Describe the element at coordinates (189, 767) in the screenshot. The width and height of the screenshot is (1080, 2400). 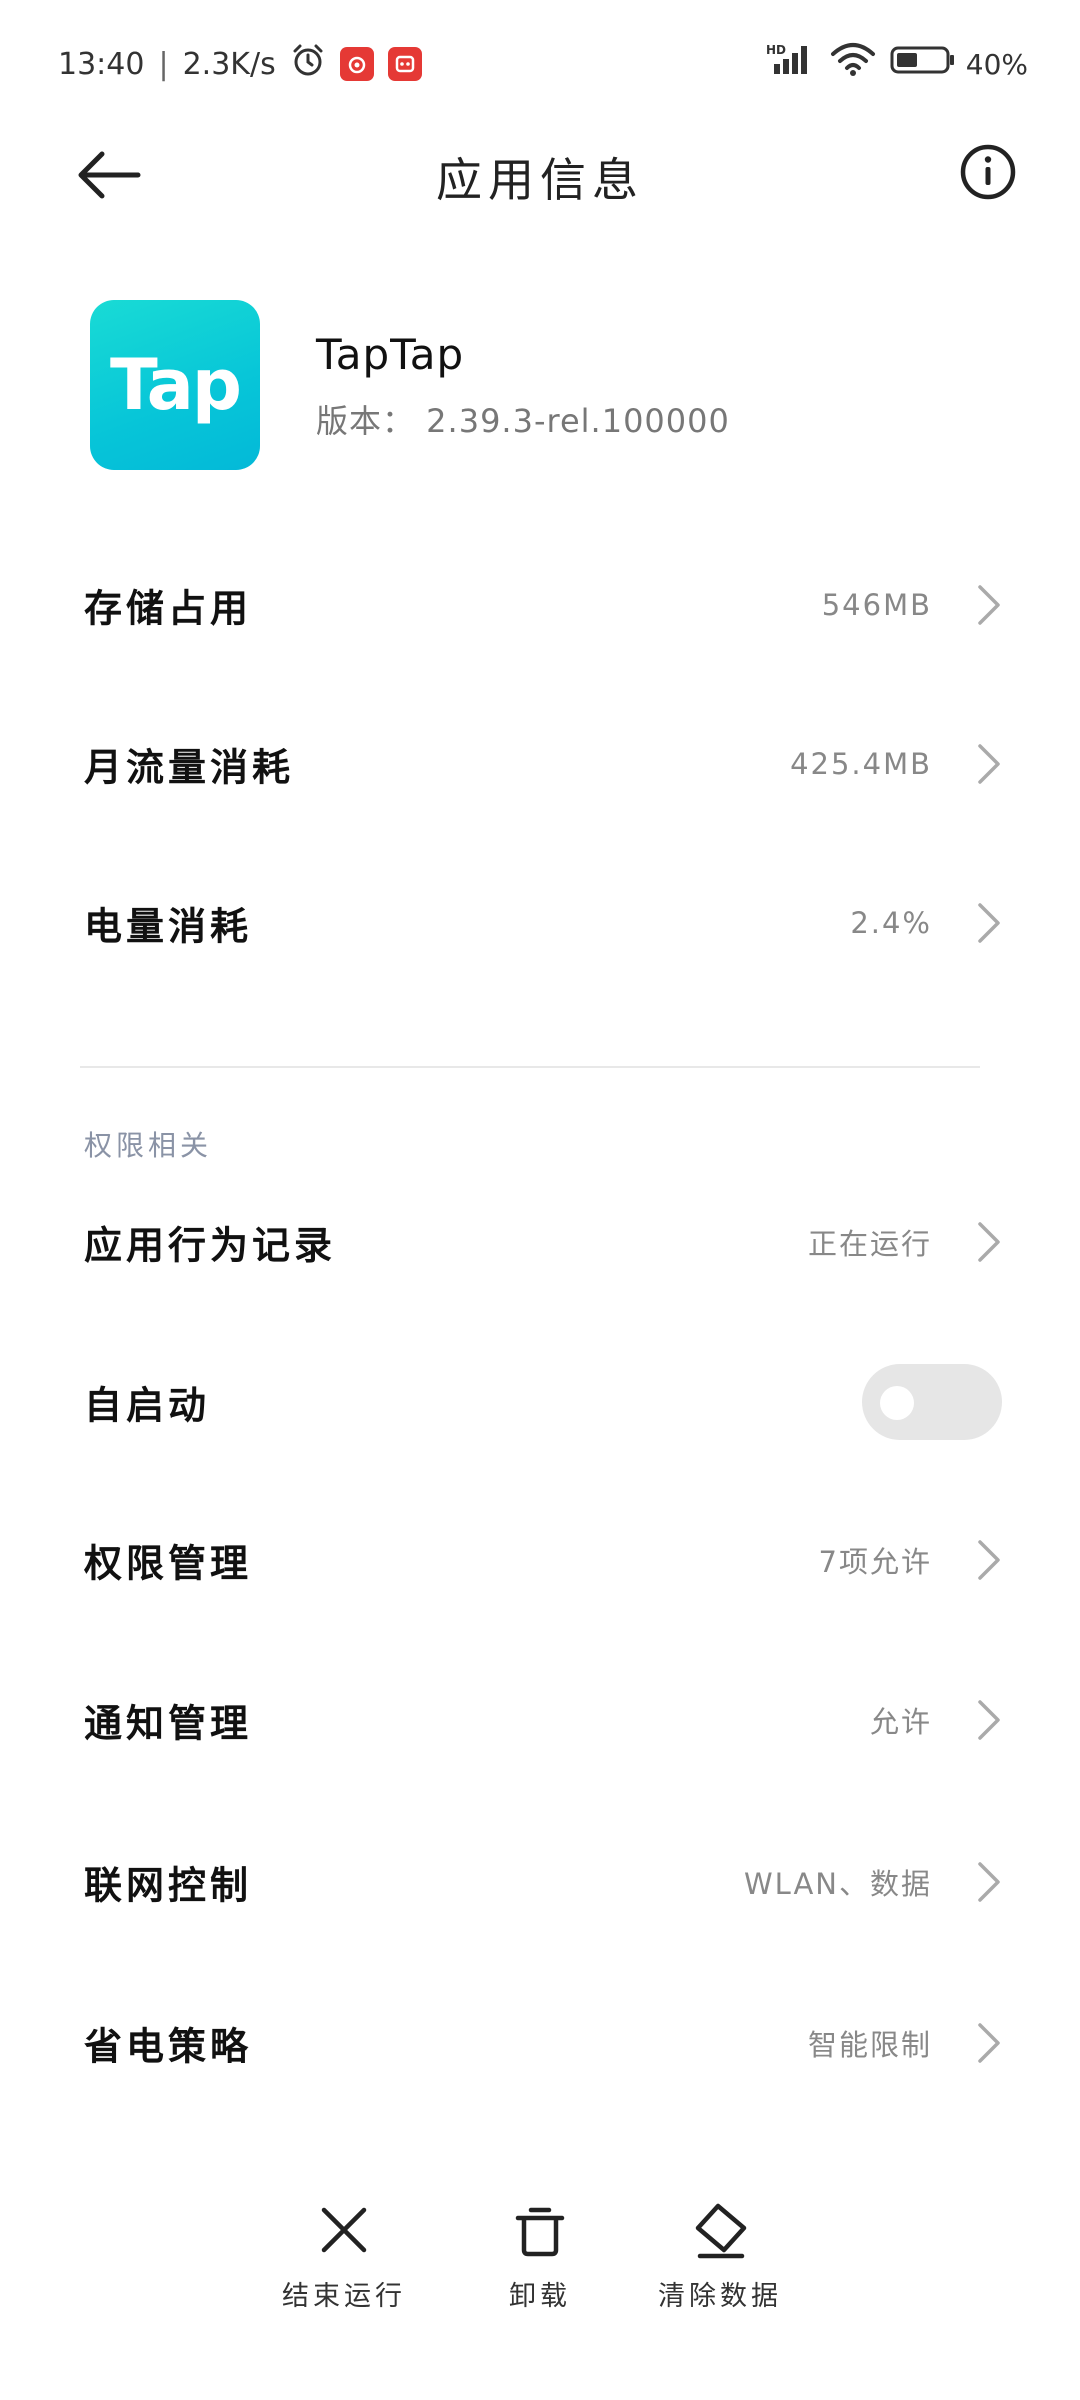
I see `row-label: 月流量消耗` at that location.